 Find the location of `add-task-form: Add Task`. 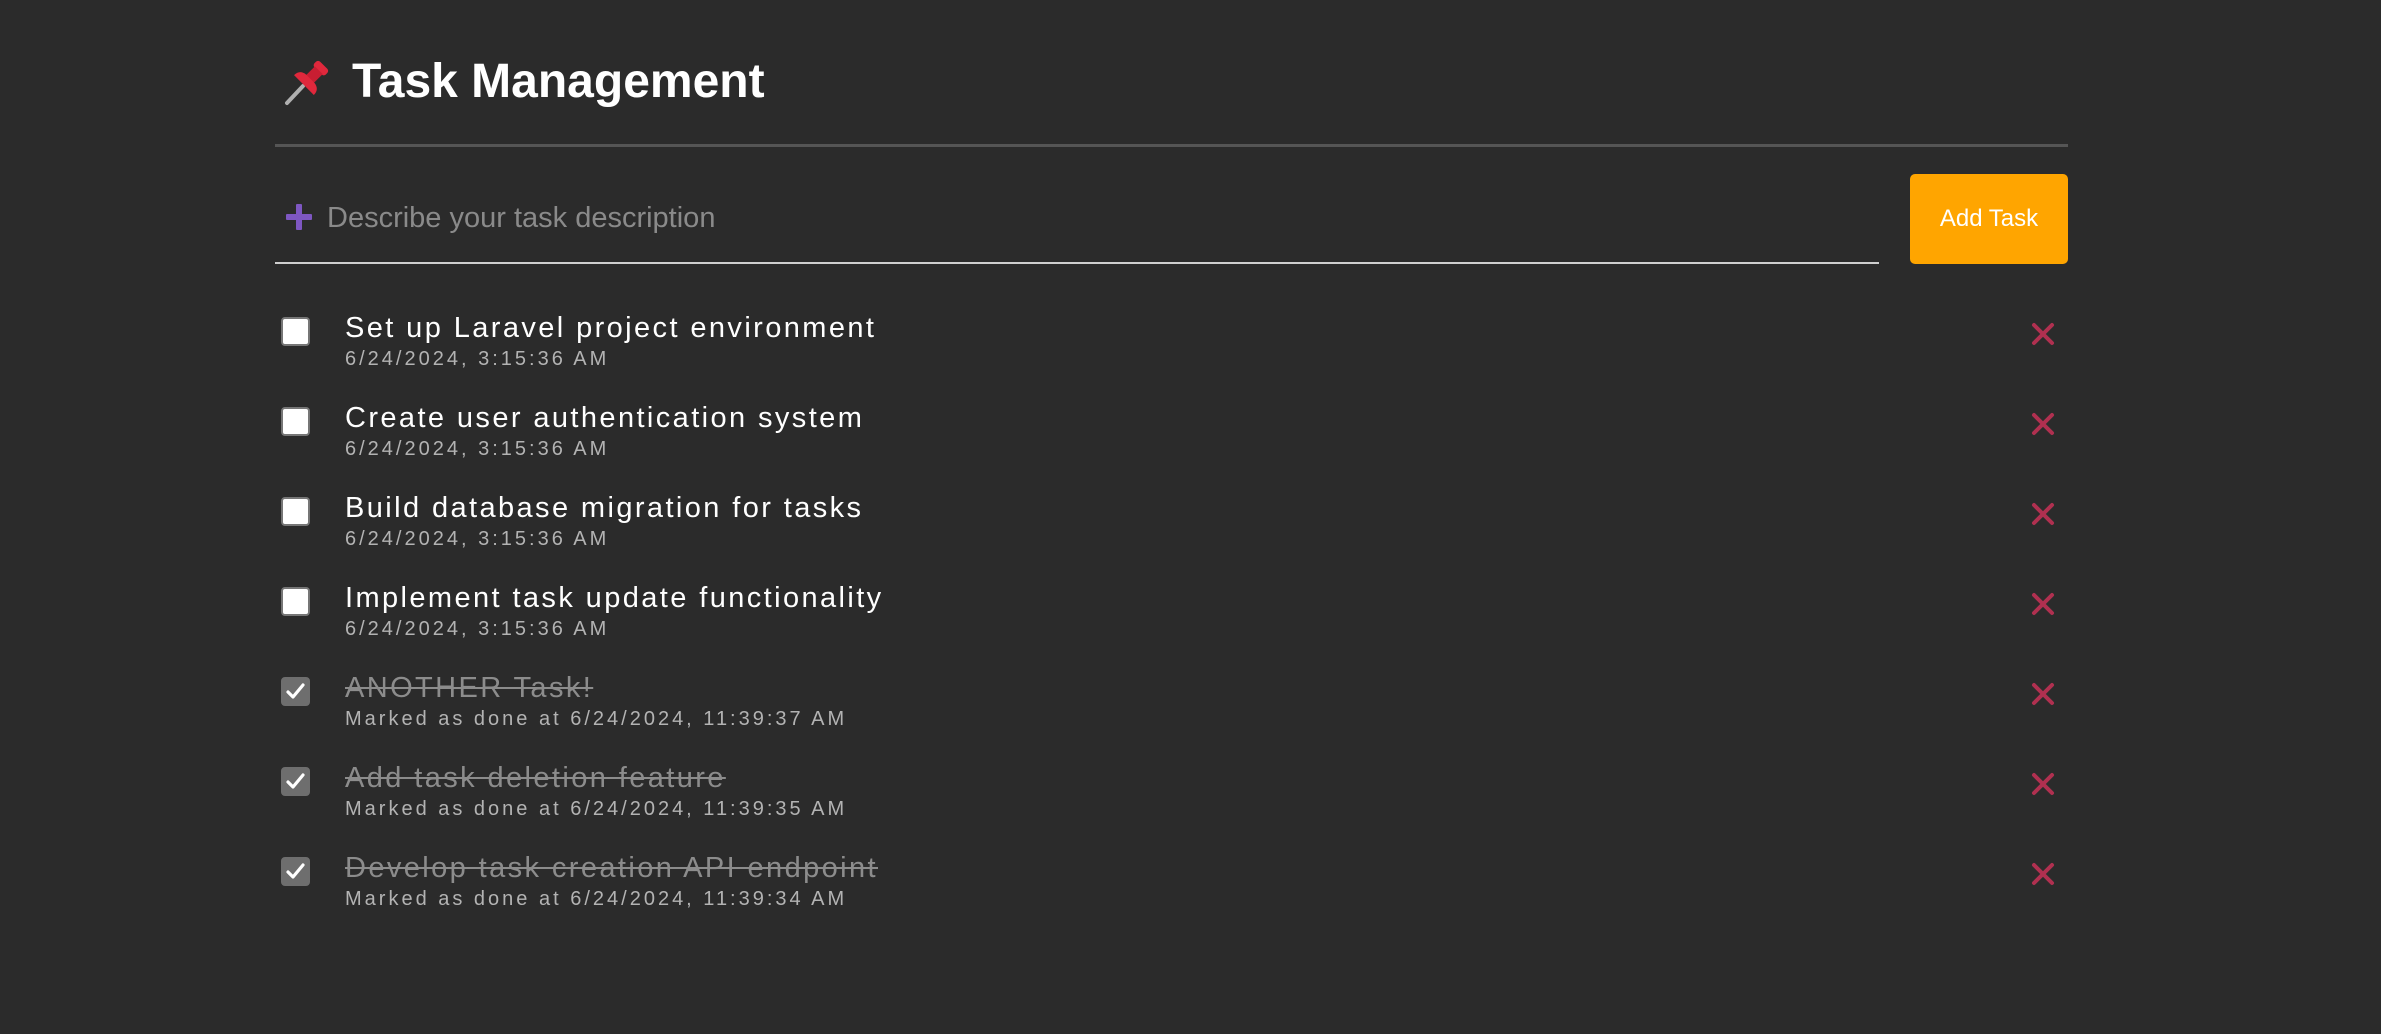

add-task-form: Add Task is located at coordinates (1171, 234).